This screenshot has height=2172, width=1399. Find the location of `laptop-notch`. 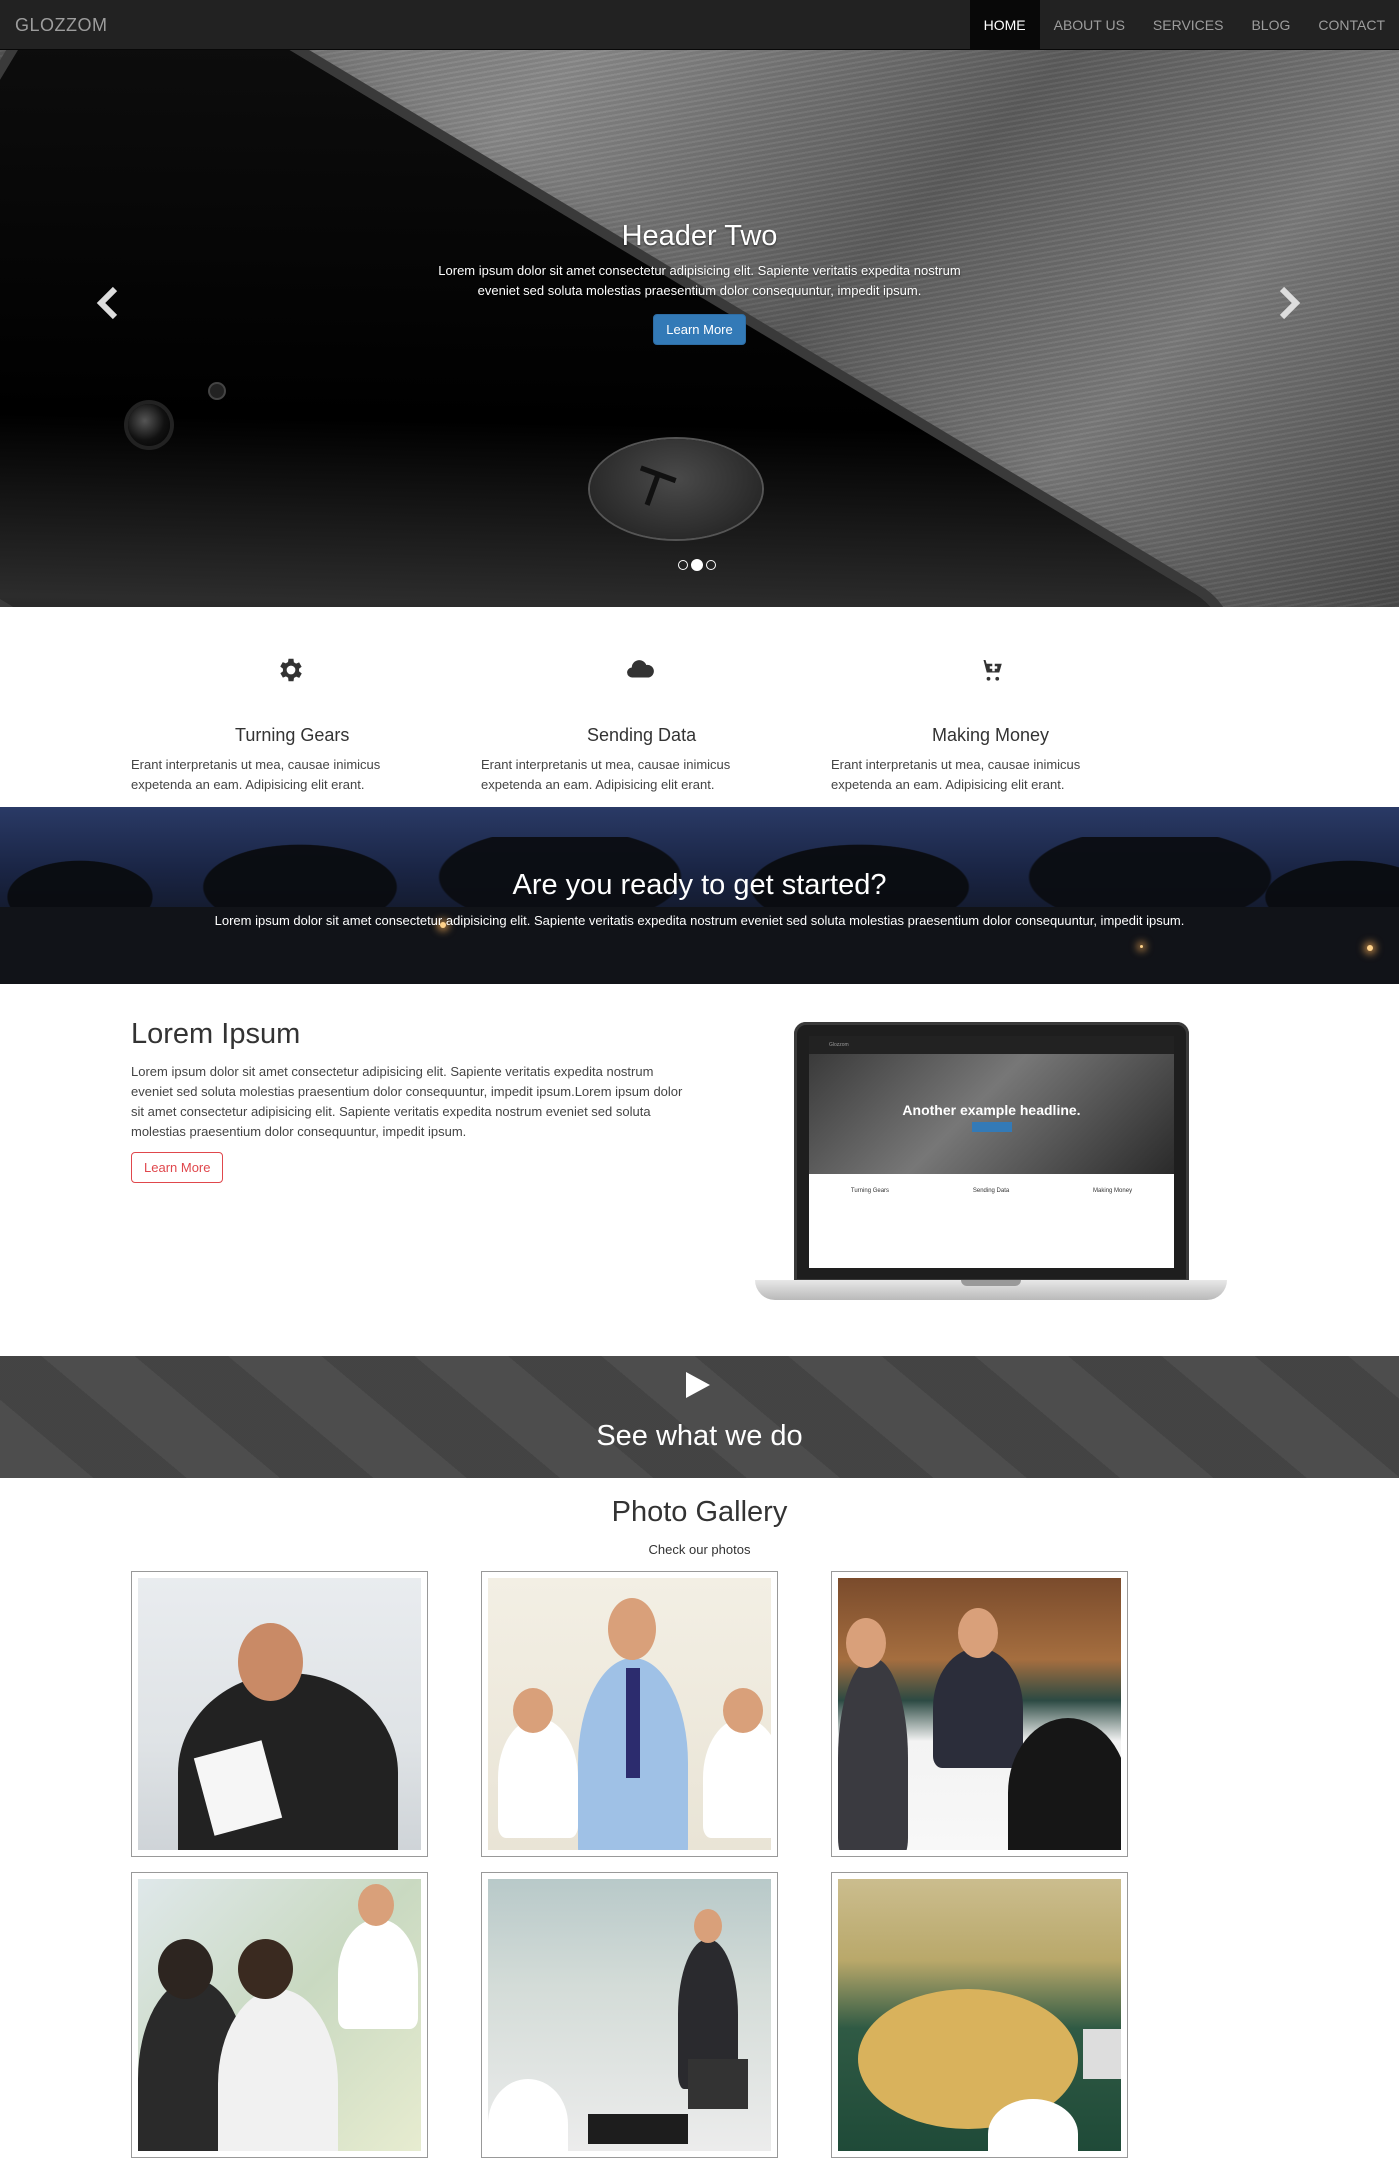

laptop-notch is located at coordinates (991, 1283).